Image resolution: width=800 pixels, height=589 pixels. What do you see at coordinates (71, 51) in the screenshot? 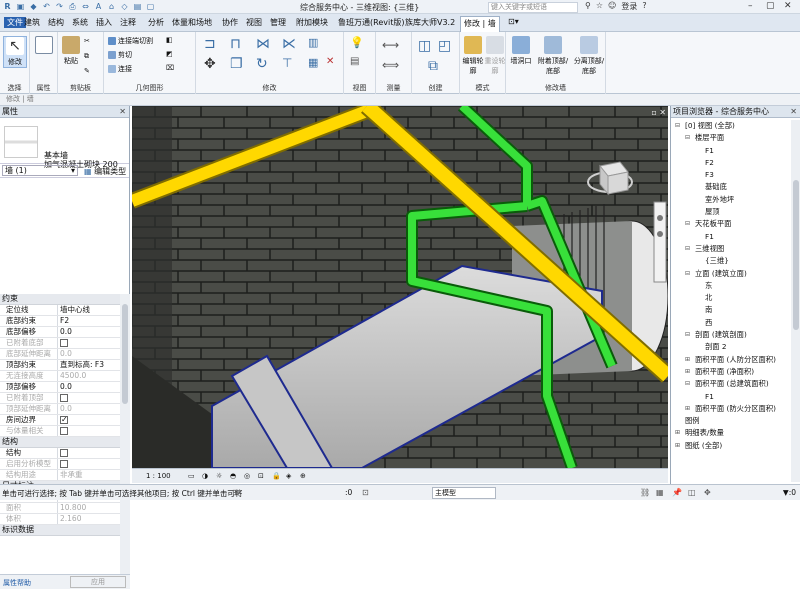
I see `paste-button: 粘贴` at bounding box center [71, 51].